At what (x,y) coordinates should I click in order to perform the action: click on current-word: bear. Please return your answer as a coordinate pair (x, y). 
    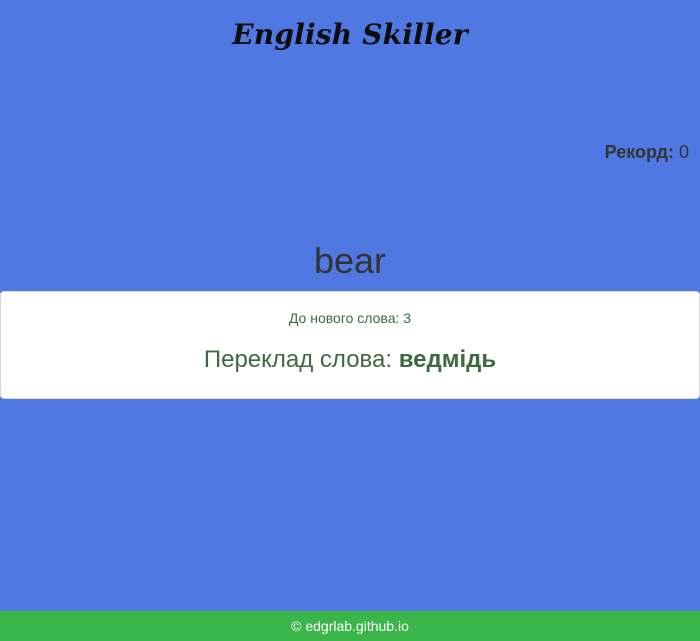
    Looking at the image, I should click on (350, 260).